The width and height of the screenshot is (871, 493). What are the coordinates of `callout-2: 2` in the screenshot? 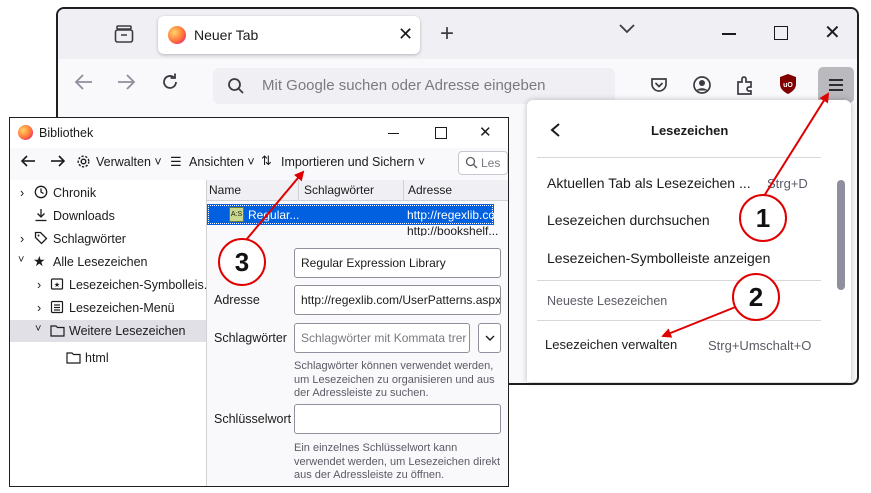 It's located at (756, 297).